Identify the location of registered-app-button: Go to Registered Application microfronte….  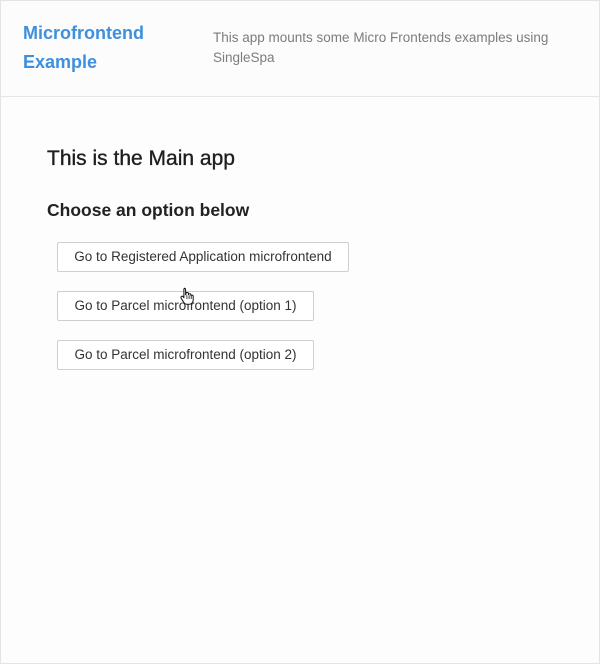
(203, 257).